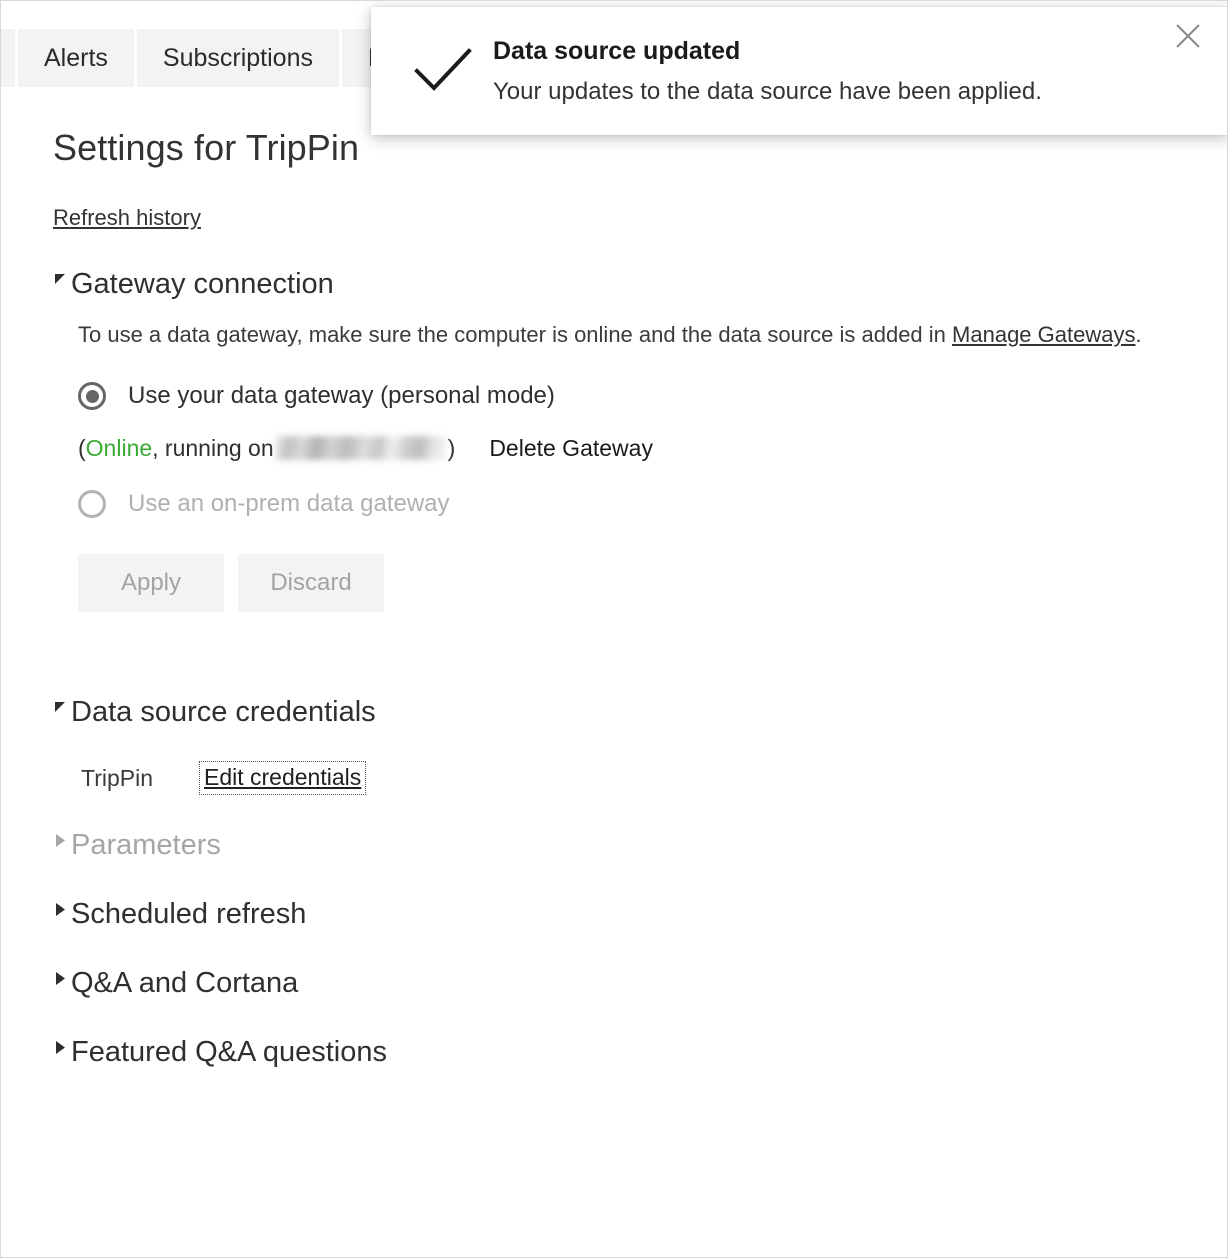 The height and width of the screenshot is (1258, 1228). I want to click on checkmark-icon, so click(443, 71).